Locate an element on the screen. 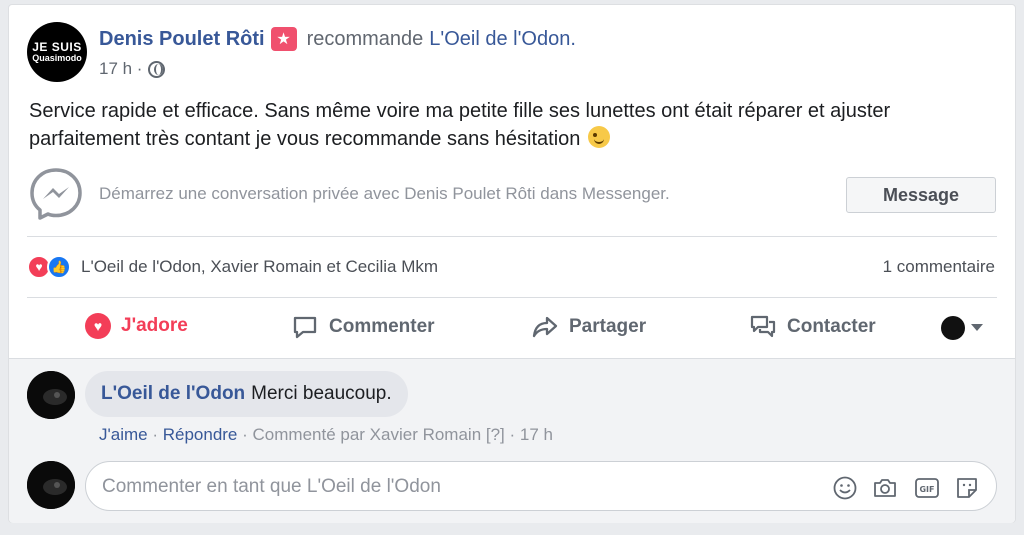 This screenshot has height=535, width=1024. sticker-icon is located at coordinates (967, 488).